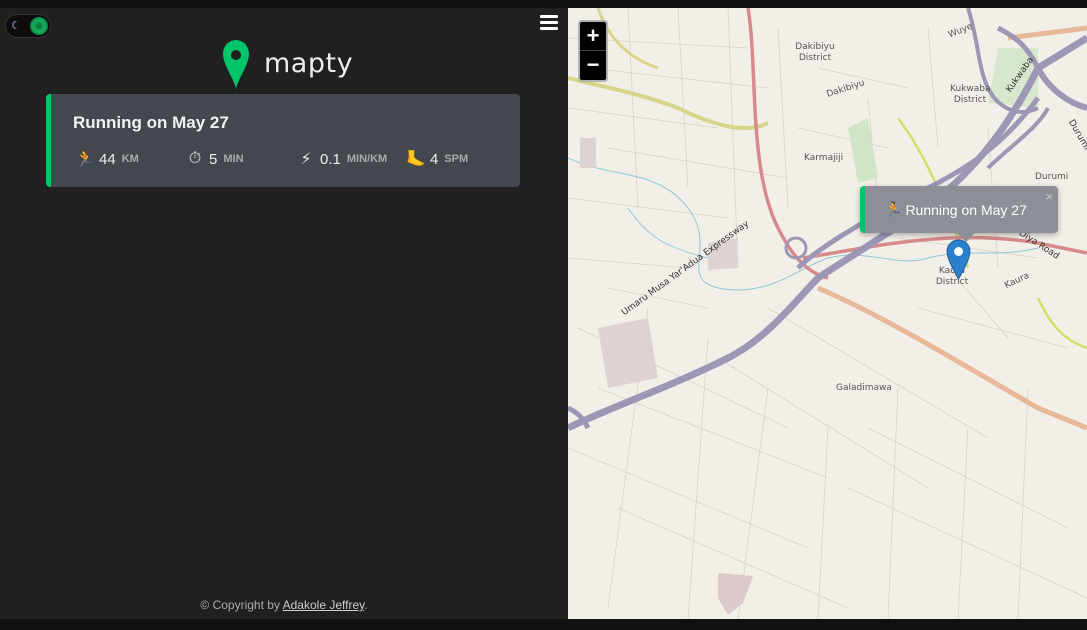  Describe the element at coordinates (309, 63) in the screenshot. I see `logo-text: mapty` at that location.